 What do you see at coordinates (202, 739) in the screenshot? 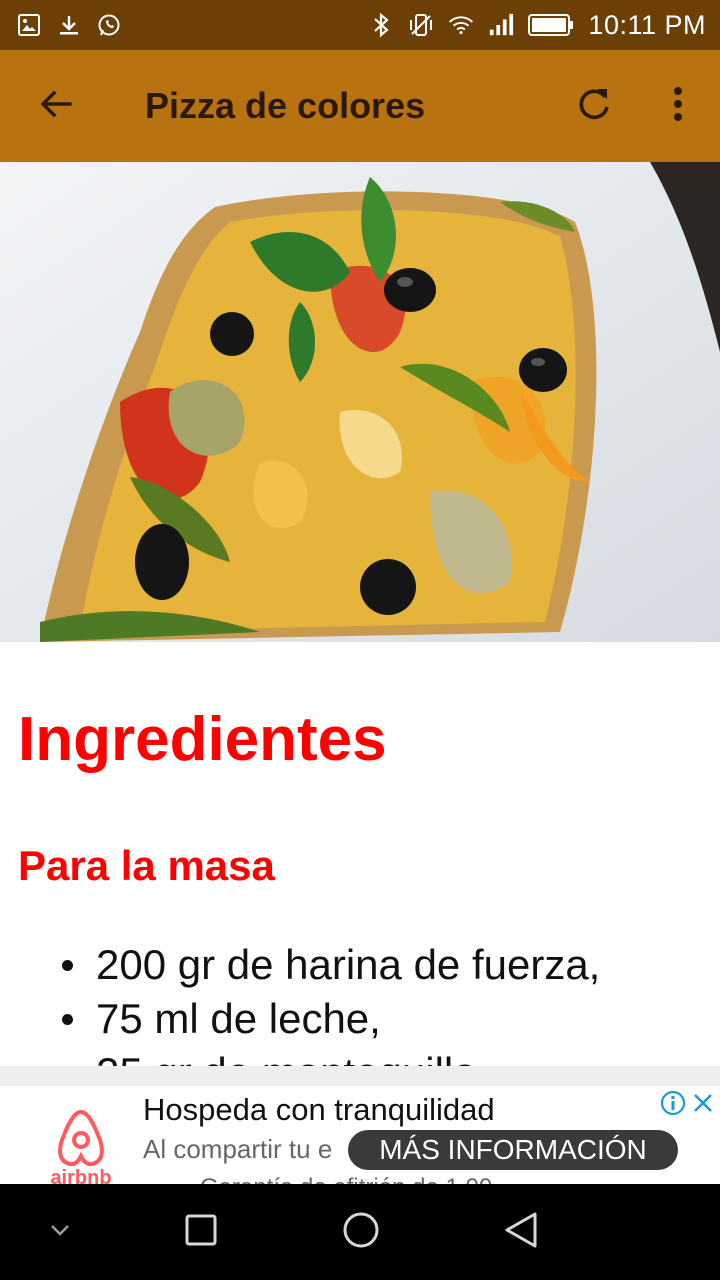
I see `ingredients-heading: Ingredientes` at bounding box center [202, 739].